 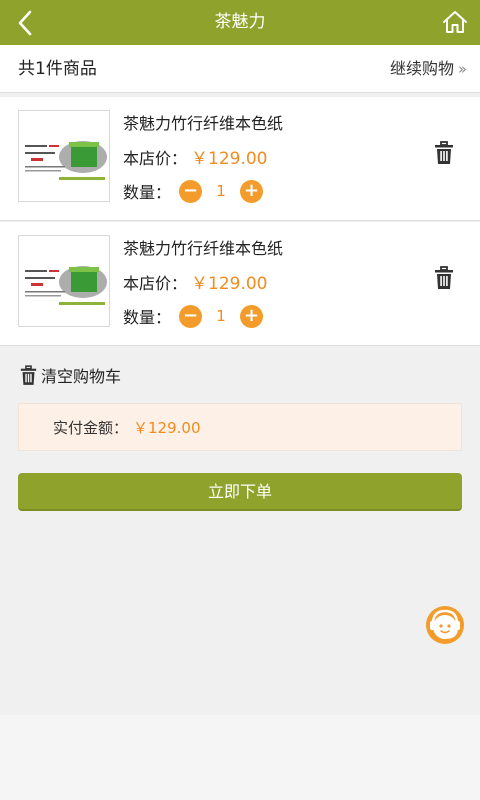 What do you see at coordinates (455, 22) in the screenshot?
I see `home-icon` at bounding box center [455, 22].